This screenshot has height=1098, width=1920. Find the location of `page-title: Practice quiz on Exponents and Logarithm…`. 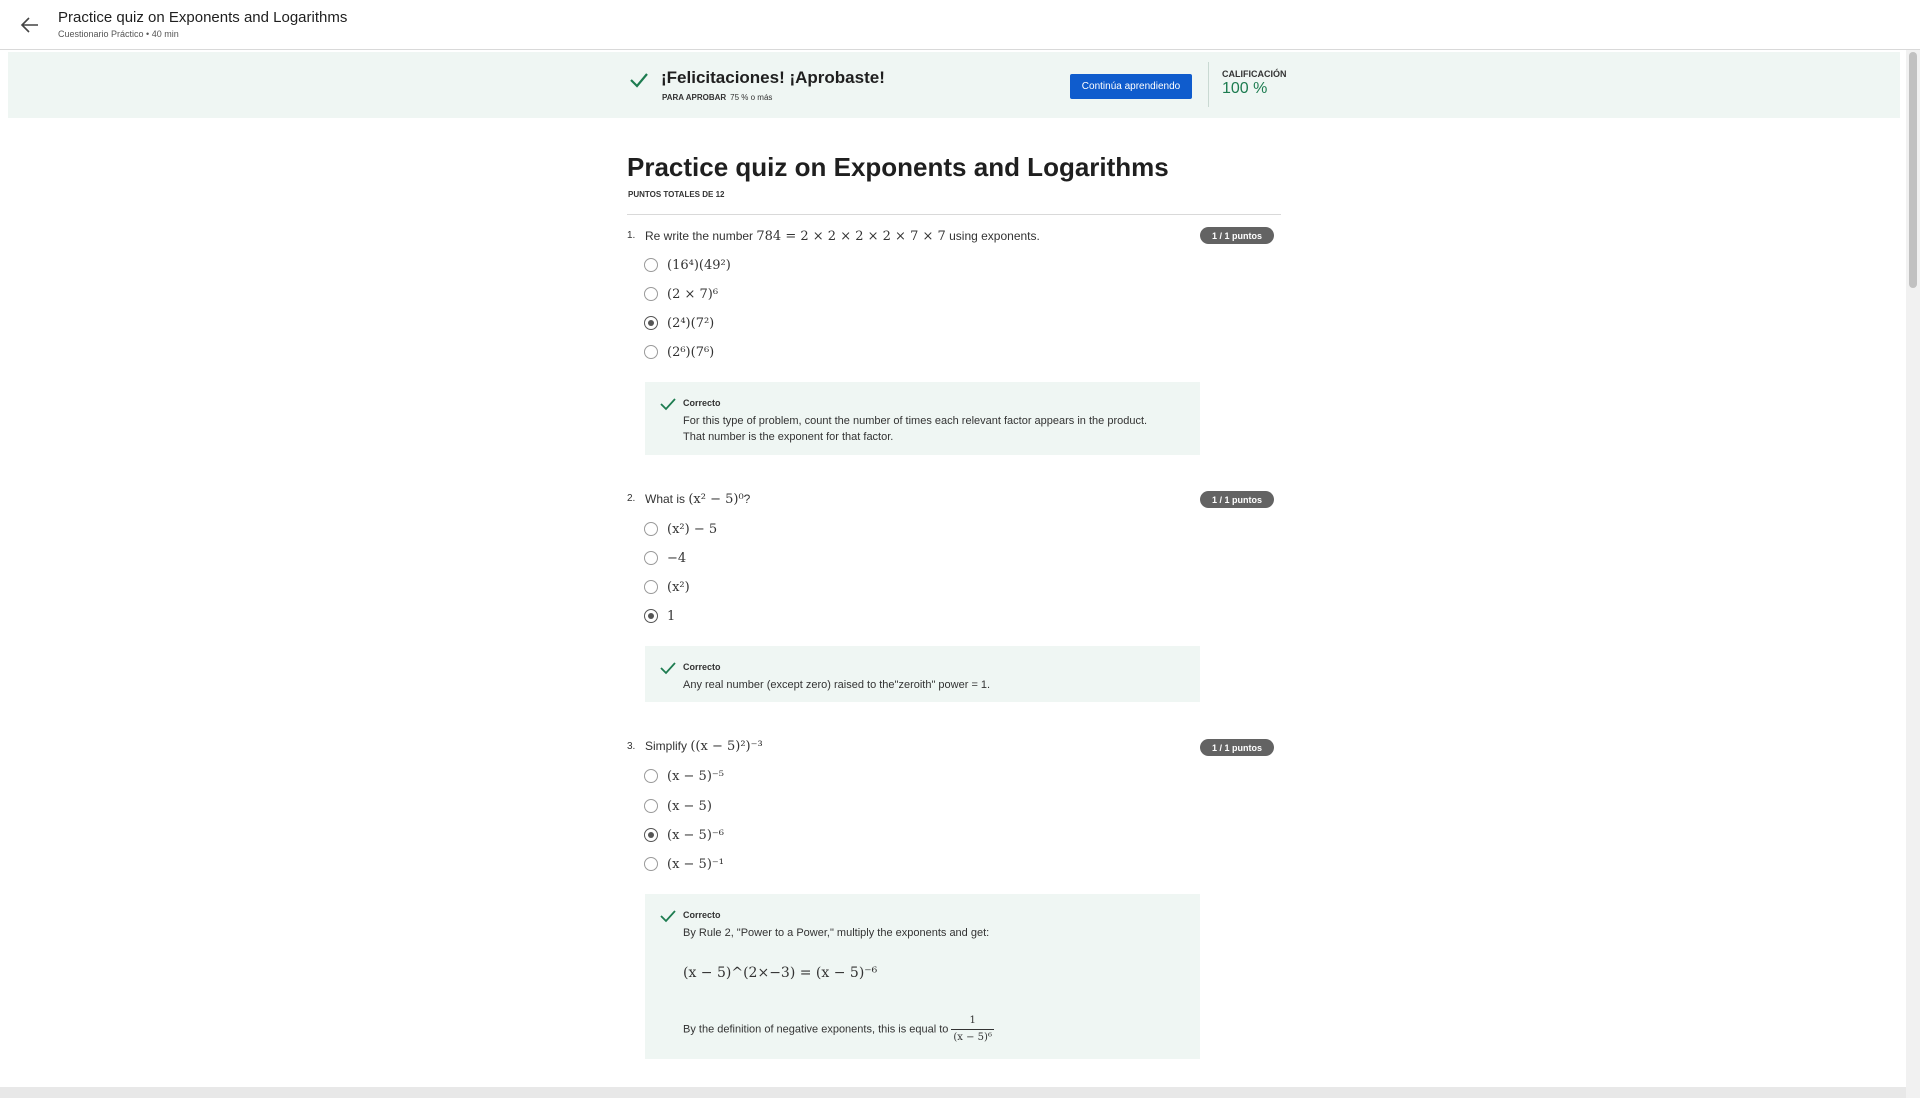

page-title: Practice quiz on Exponents and Logarithm… is located at coordinates (898, 167).